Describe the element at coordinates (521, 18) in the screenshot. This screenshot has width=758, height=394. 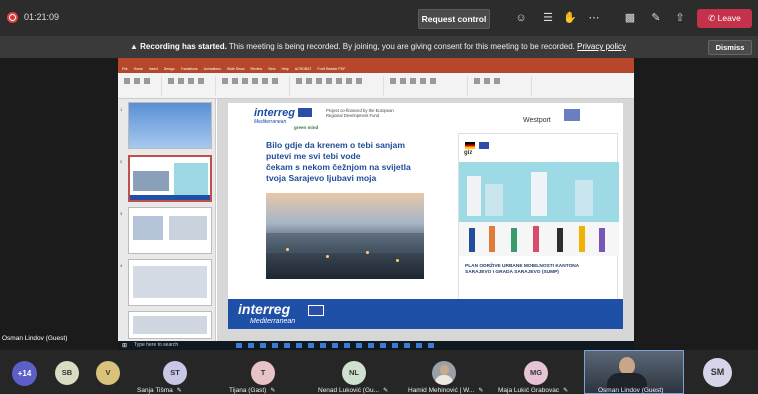
I see `participants-icon: ☺` at that location.